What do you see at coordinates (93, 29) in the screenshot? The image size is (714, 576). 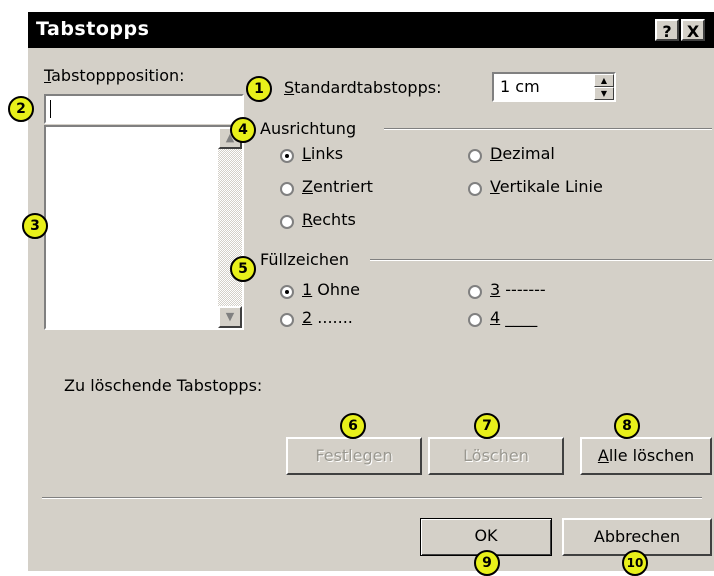 I see `dialog-title: Tabstopps` at bounding box center [93, 29].